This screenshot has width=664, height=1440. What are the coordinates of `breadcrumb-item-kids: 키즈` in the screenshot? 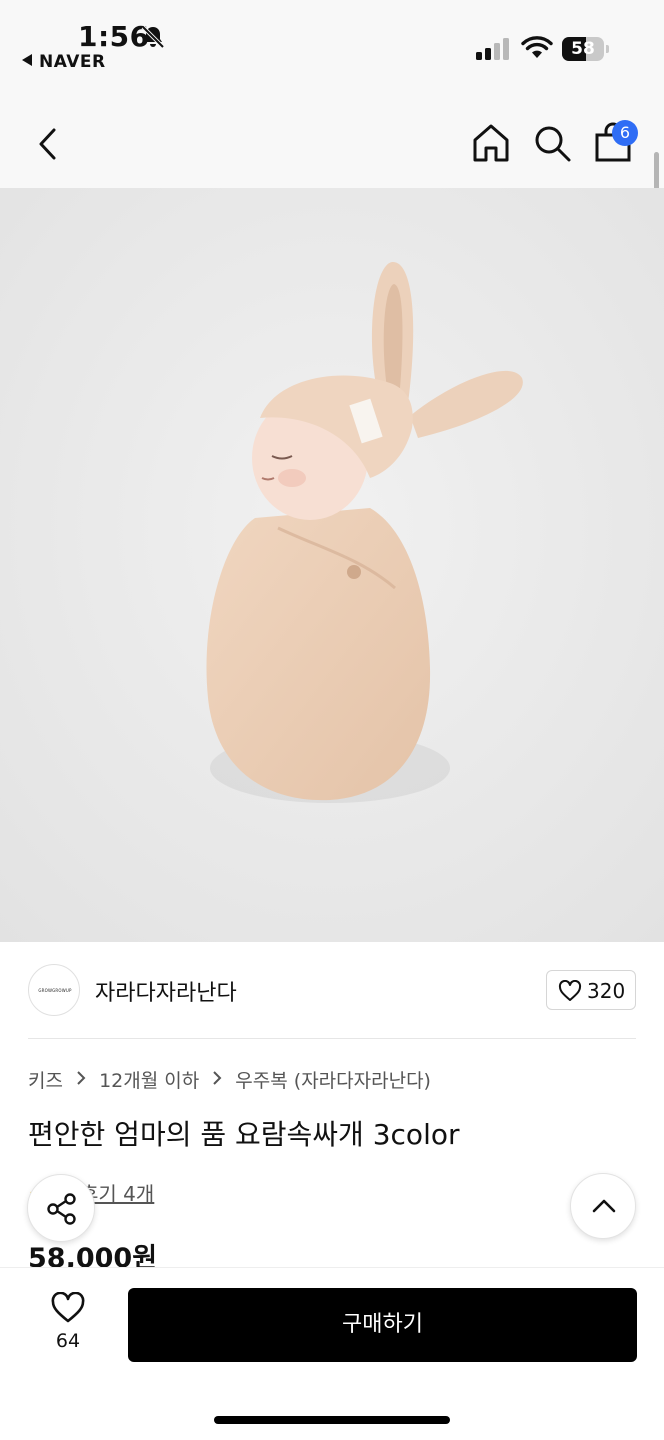 It's located at (45, 1079).